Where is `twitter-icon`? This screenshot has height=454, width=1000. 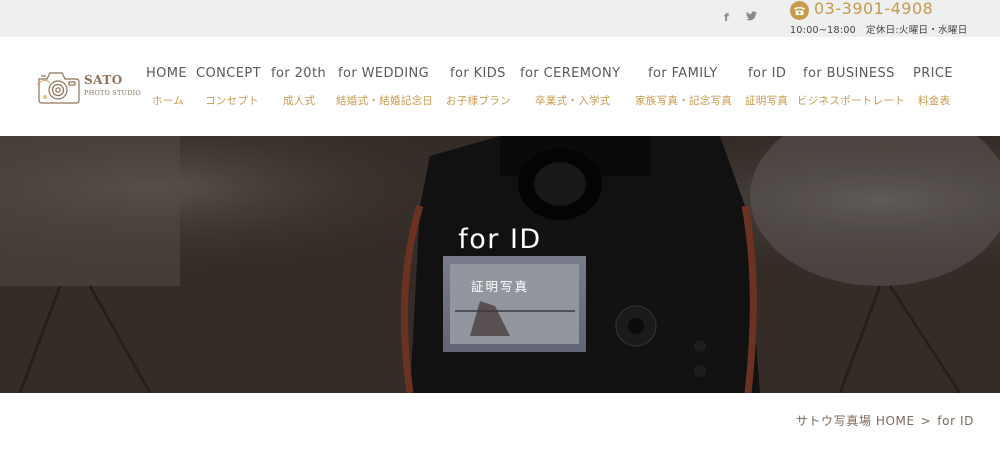 twitter-icon is located at coordinates (751, 17).